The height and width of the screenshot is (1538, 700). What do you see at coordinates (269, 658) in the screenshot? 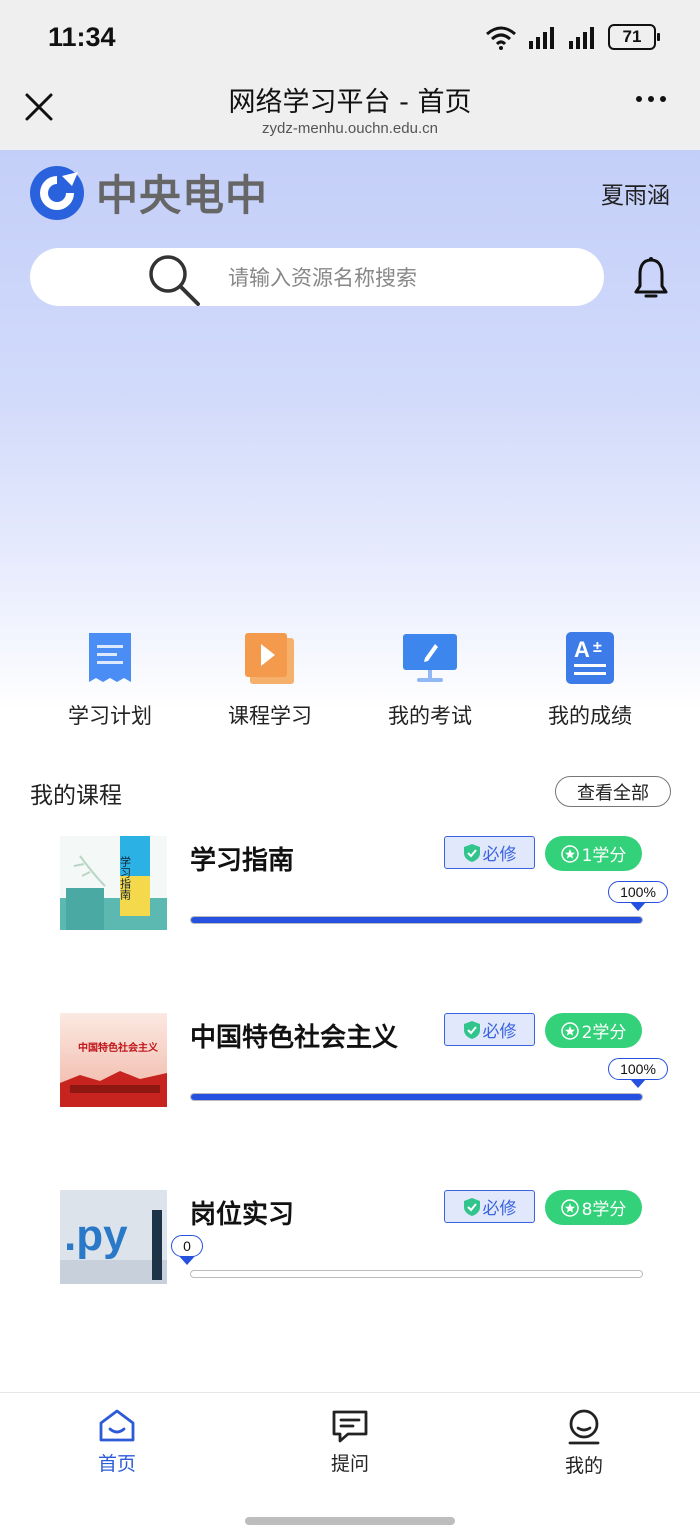
I see `course-icon` at bounding box center [269, 658].